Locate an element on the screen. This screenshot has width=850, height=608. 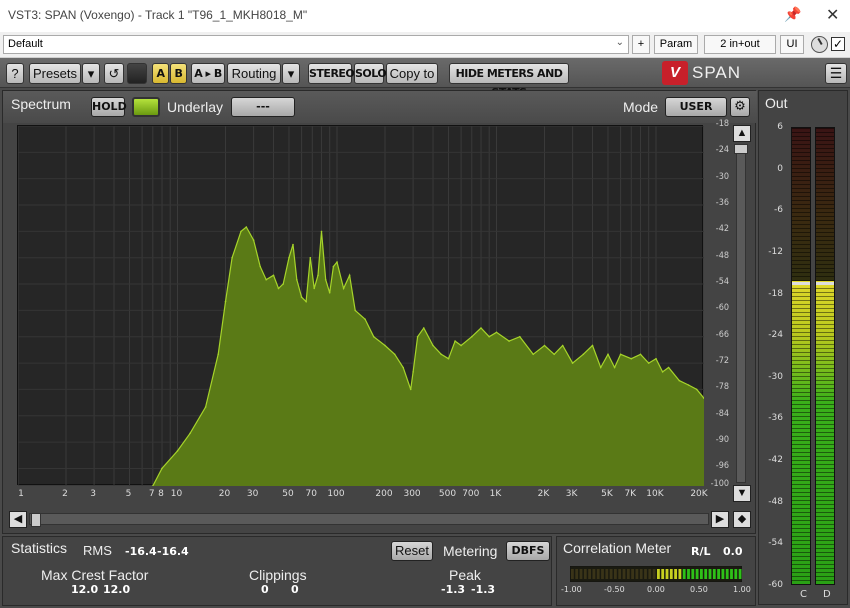
scroll-right-button: ▶ is located at coordinates (720, 519).